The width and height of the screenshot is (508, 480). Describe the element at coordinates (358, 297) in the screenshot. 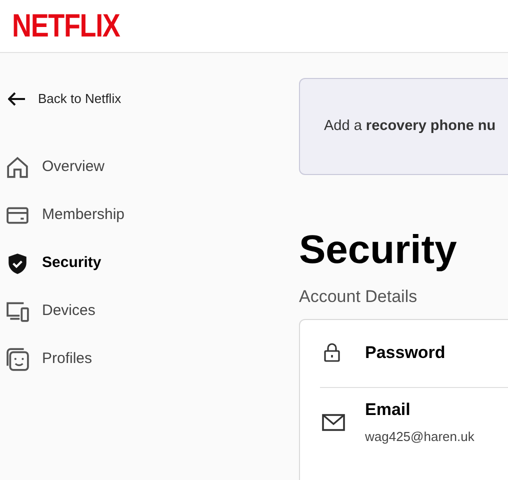

I see `section-title: Account Details` at that location.